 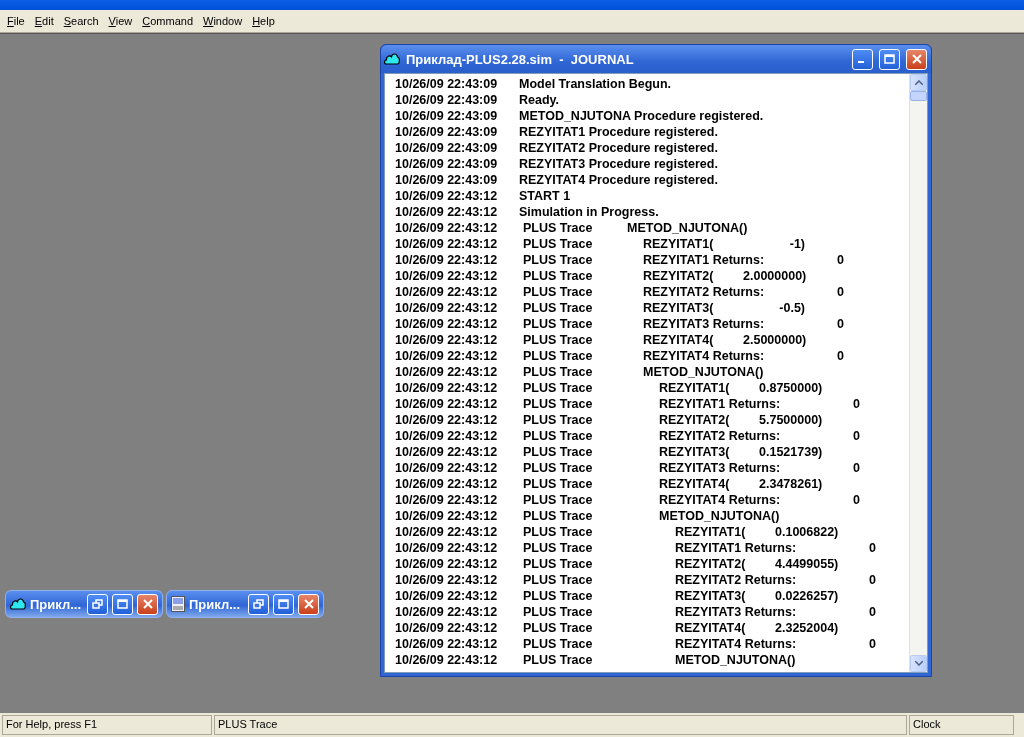 I want to click on menu-item: Edit, so click(x=44, y=21).